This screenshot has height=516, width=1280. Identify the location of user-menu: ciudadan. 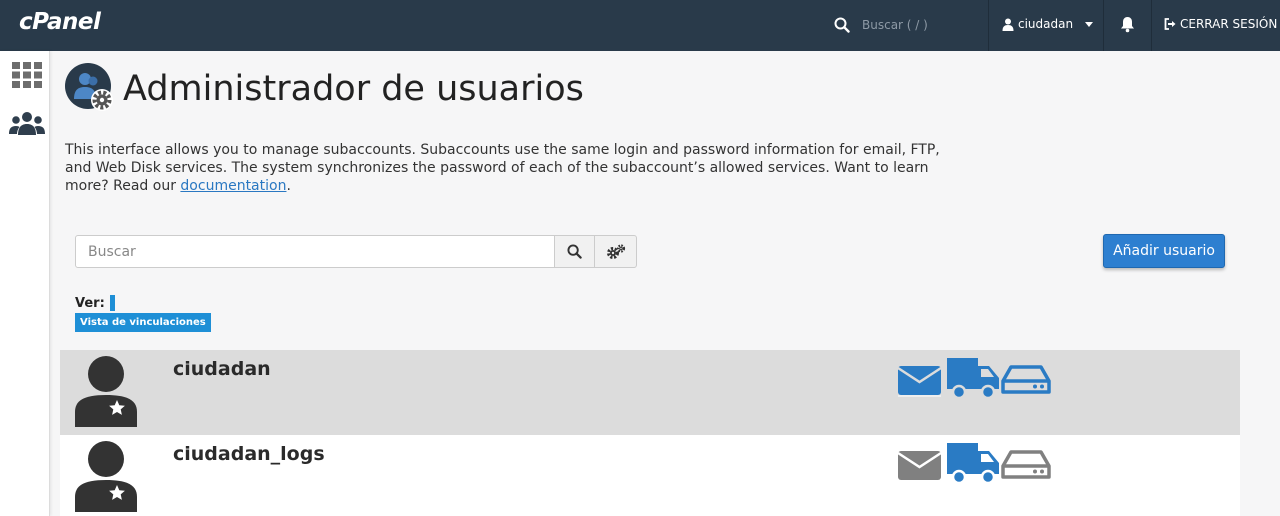
(1048, 24).